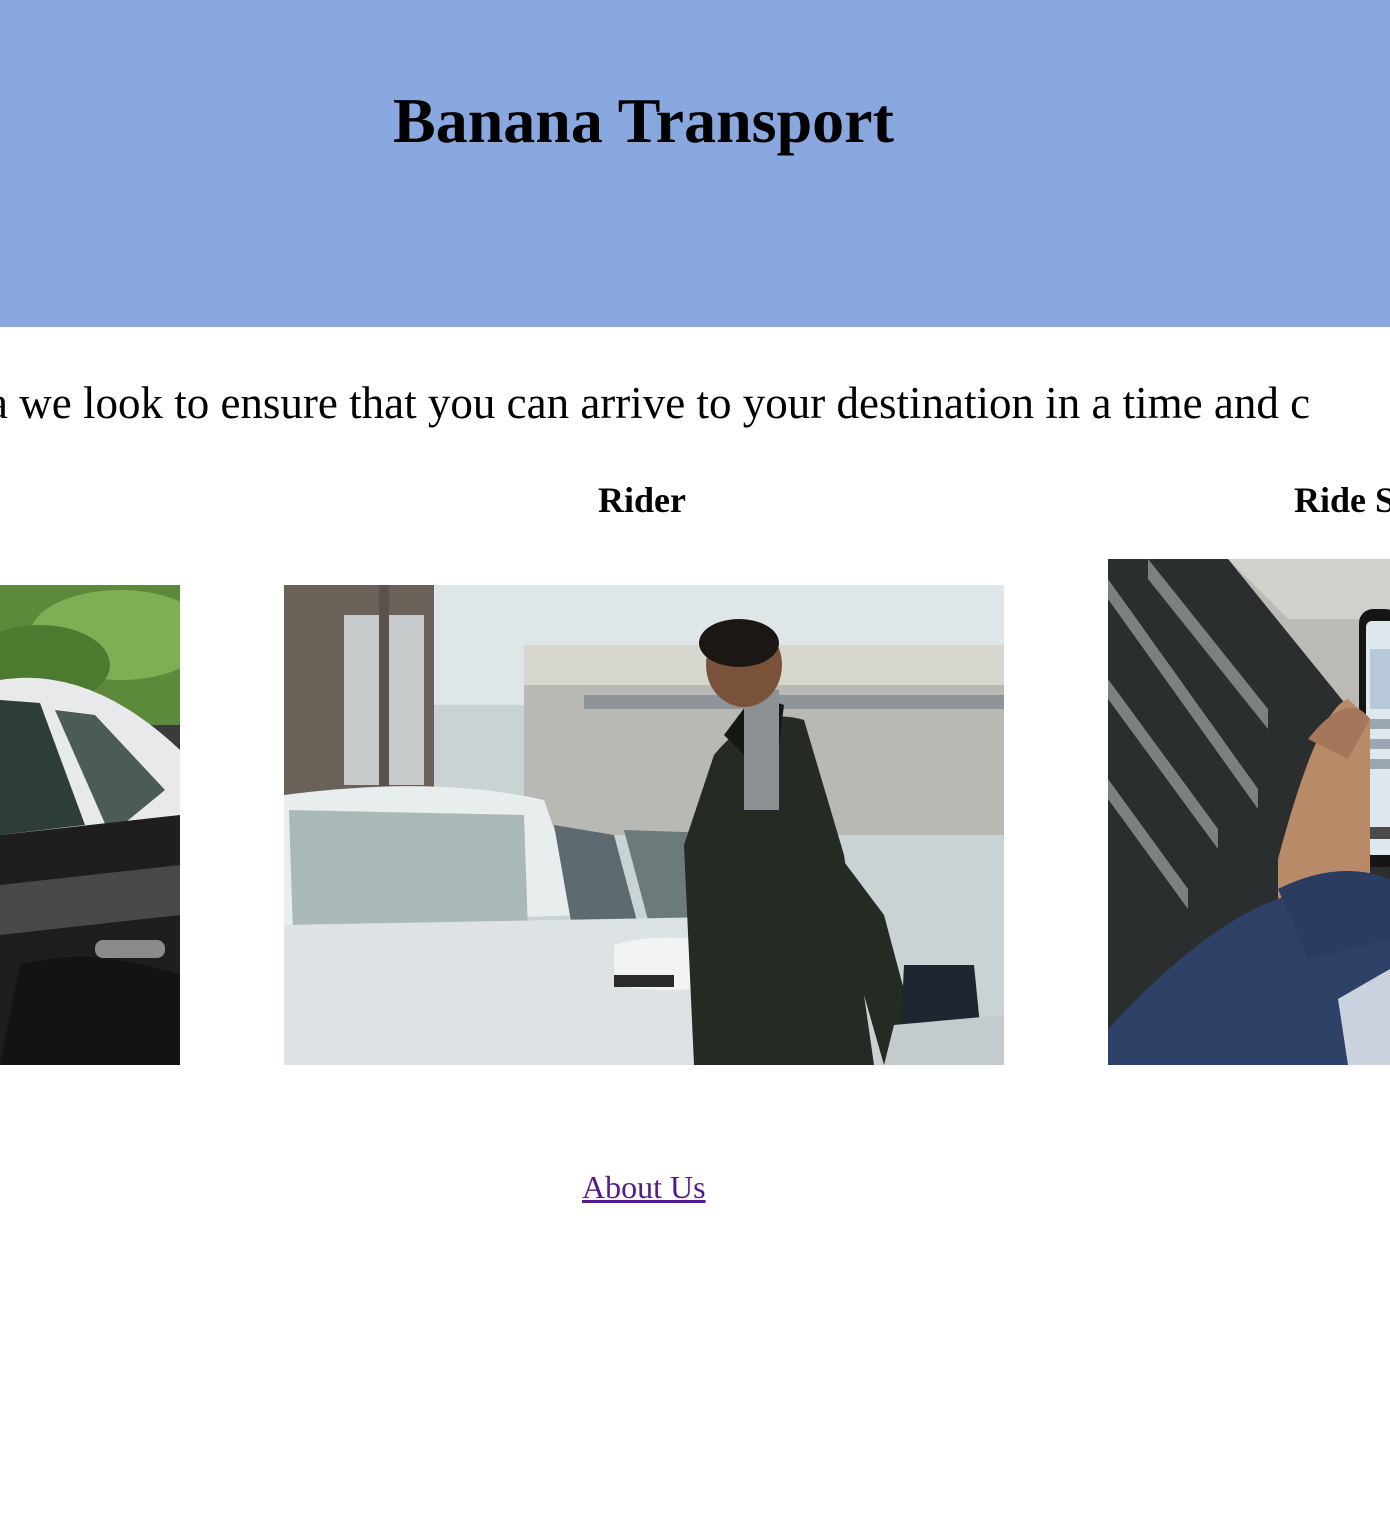 This screenshot has width=1390, height=1530. I want to click on rider-heading: Rider, so click(642, 500).